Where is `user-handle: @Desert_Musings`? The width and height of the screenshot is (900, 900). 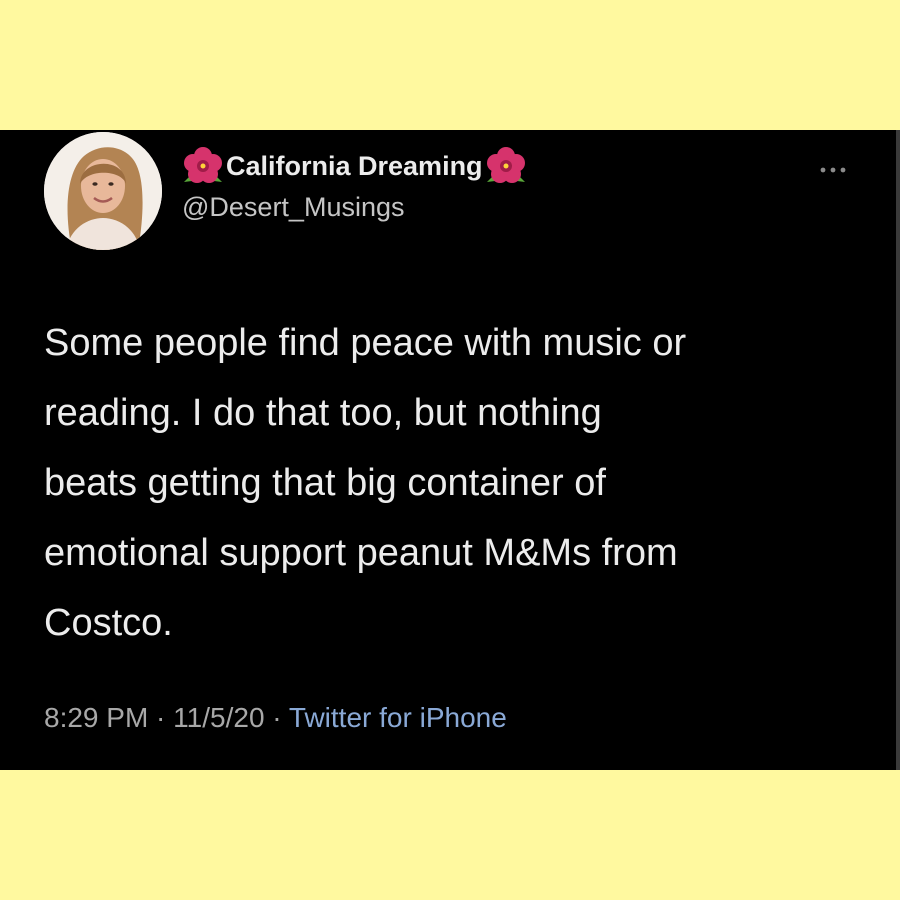
user-handle: @Desert_Musings is located at coordinates (293, 207).